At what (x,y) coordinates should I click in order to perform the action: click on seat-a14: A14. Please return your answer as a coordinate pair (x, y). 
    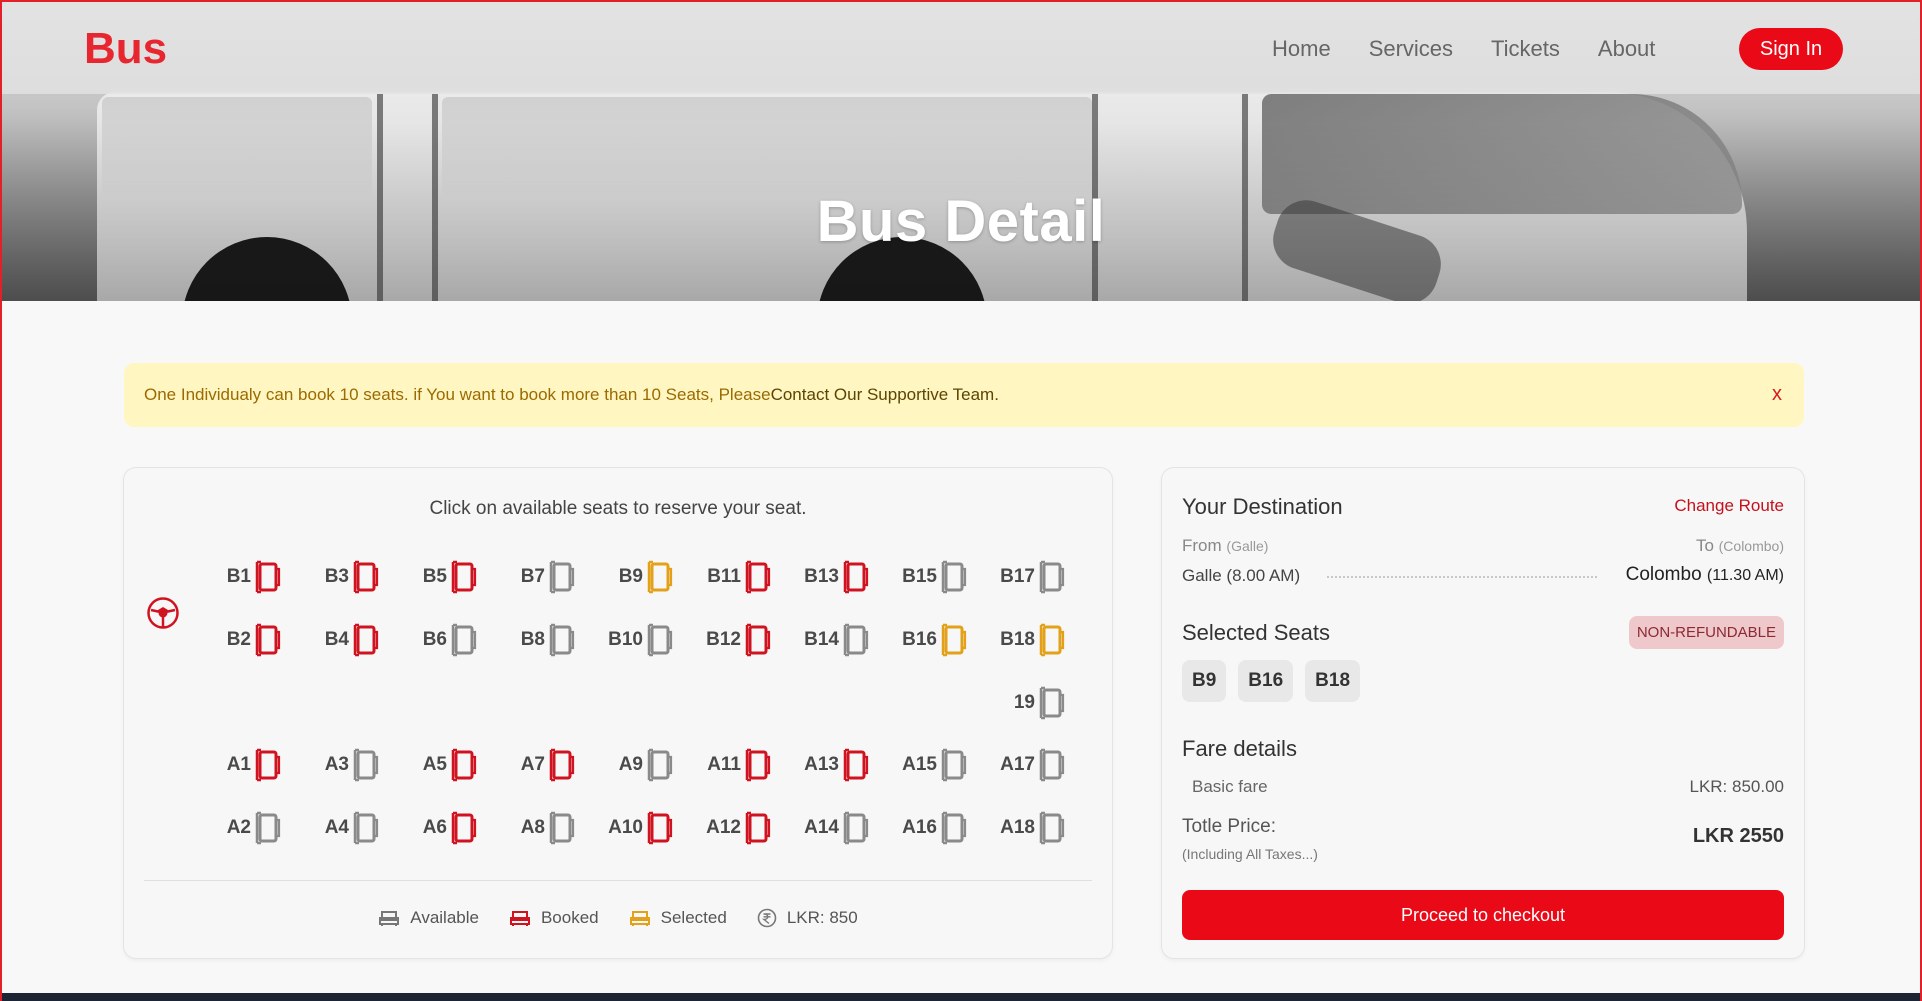
    Looking at the image, I should click on (837, 828).